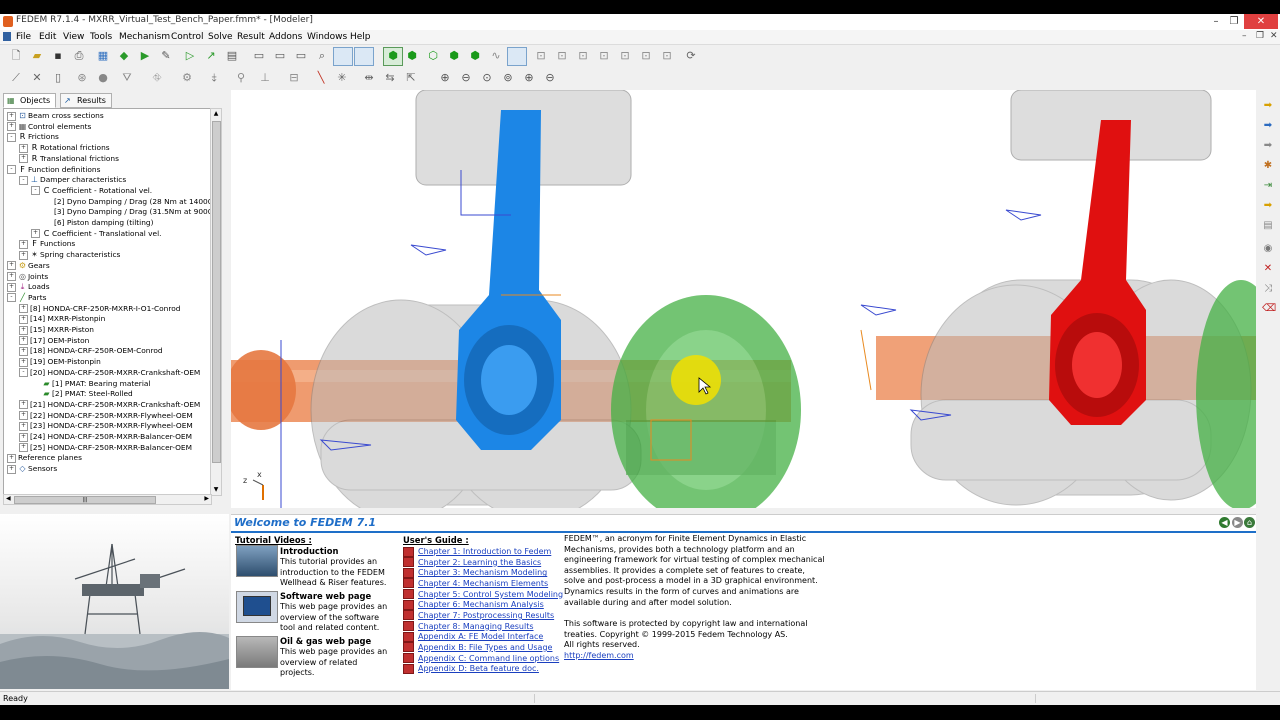 The height and width of the screenshot is (720, 1280). Describe the element at coordinates (321, 78) in the screenshot. I see `brush-tool-icon: ╲` at that location.